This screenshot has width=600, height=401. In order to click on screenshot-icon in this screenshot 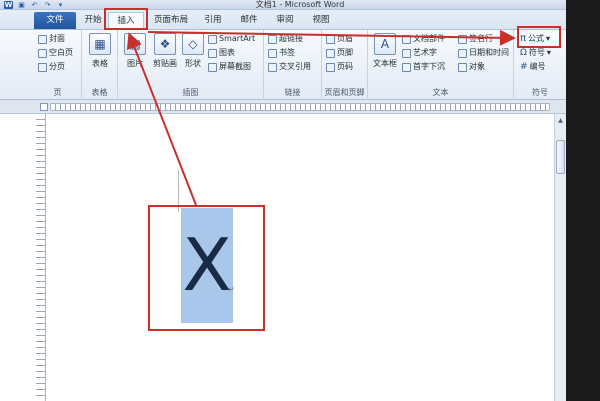, I will do `click(212, 67)`.